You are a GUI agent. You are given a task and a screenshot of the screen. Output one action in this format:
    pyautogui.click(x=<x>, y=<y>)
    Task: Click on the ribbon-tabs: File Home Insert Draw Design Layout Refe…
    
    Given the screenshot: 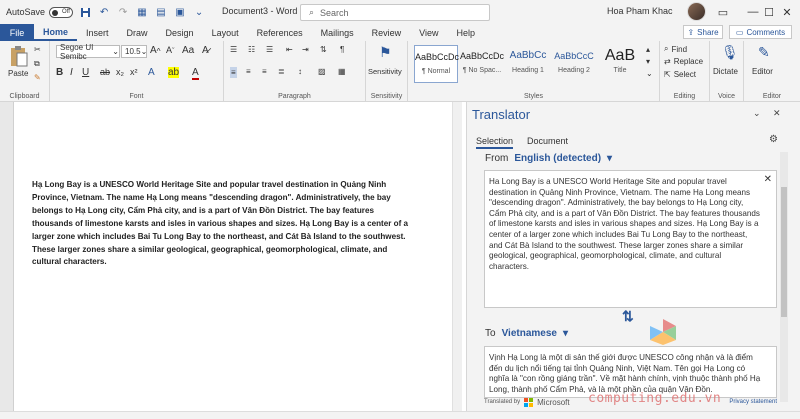 What is the action you would take?
    pyautogui.click(x=400, y=32)
    